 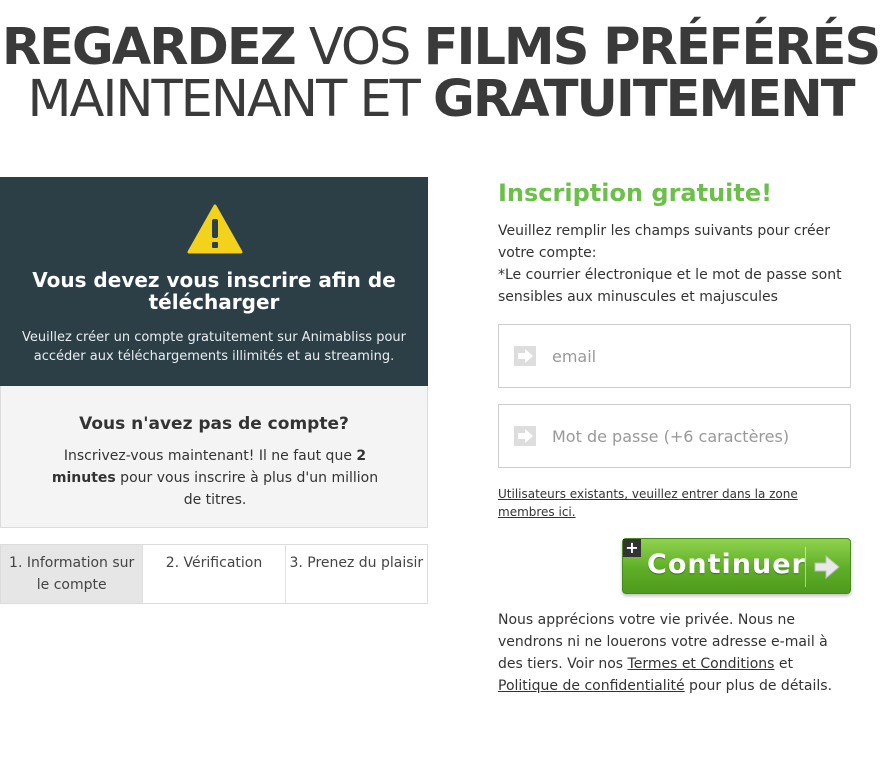 I want to click on headline-line-1: REGARDEZ VOS FILMS PRÉFÉRÉS, so click(x=440, y=48).